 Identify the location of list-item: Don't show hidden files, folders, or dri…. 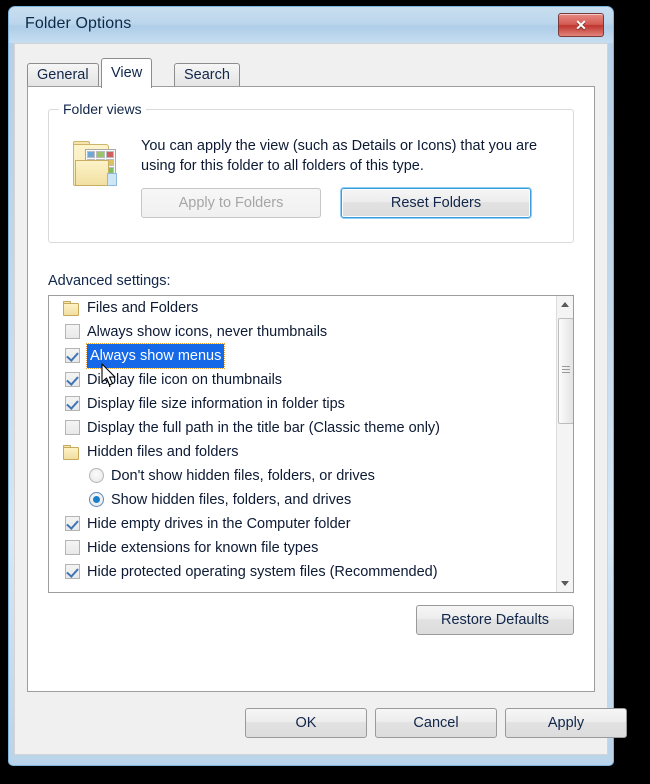
(302, 476).